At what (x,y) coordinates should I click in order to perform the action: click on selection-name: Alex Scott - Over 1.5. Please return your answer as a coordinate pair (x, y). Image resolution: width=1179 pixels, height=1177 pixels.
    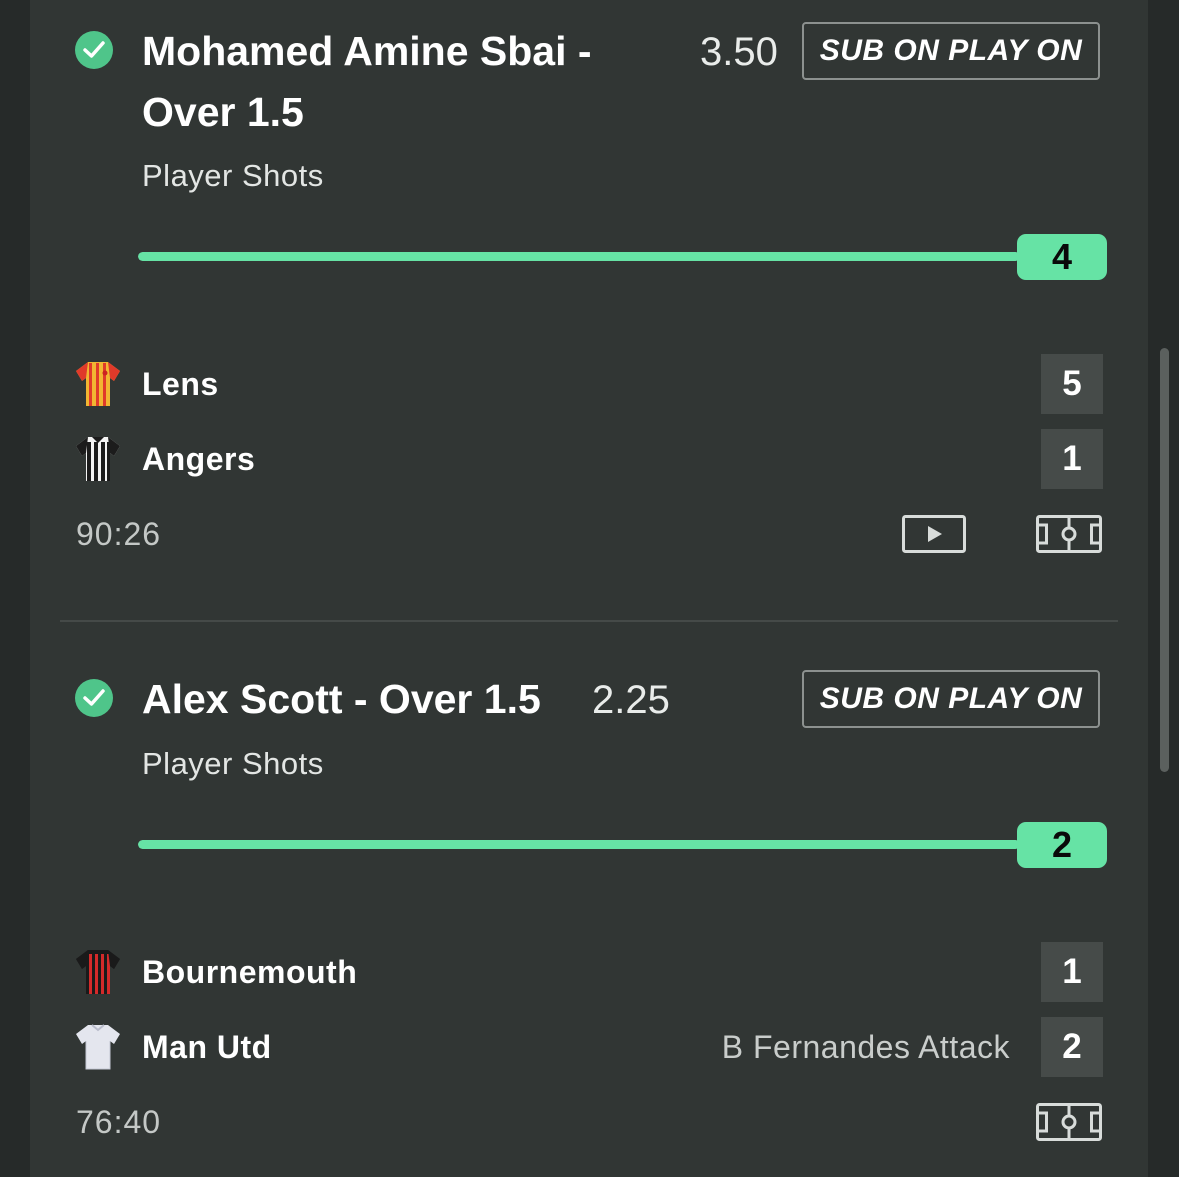
    Looking at the image, I should click on (341, 699).